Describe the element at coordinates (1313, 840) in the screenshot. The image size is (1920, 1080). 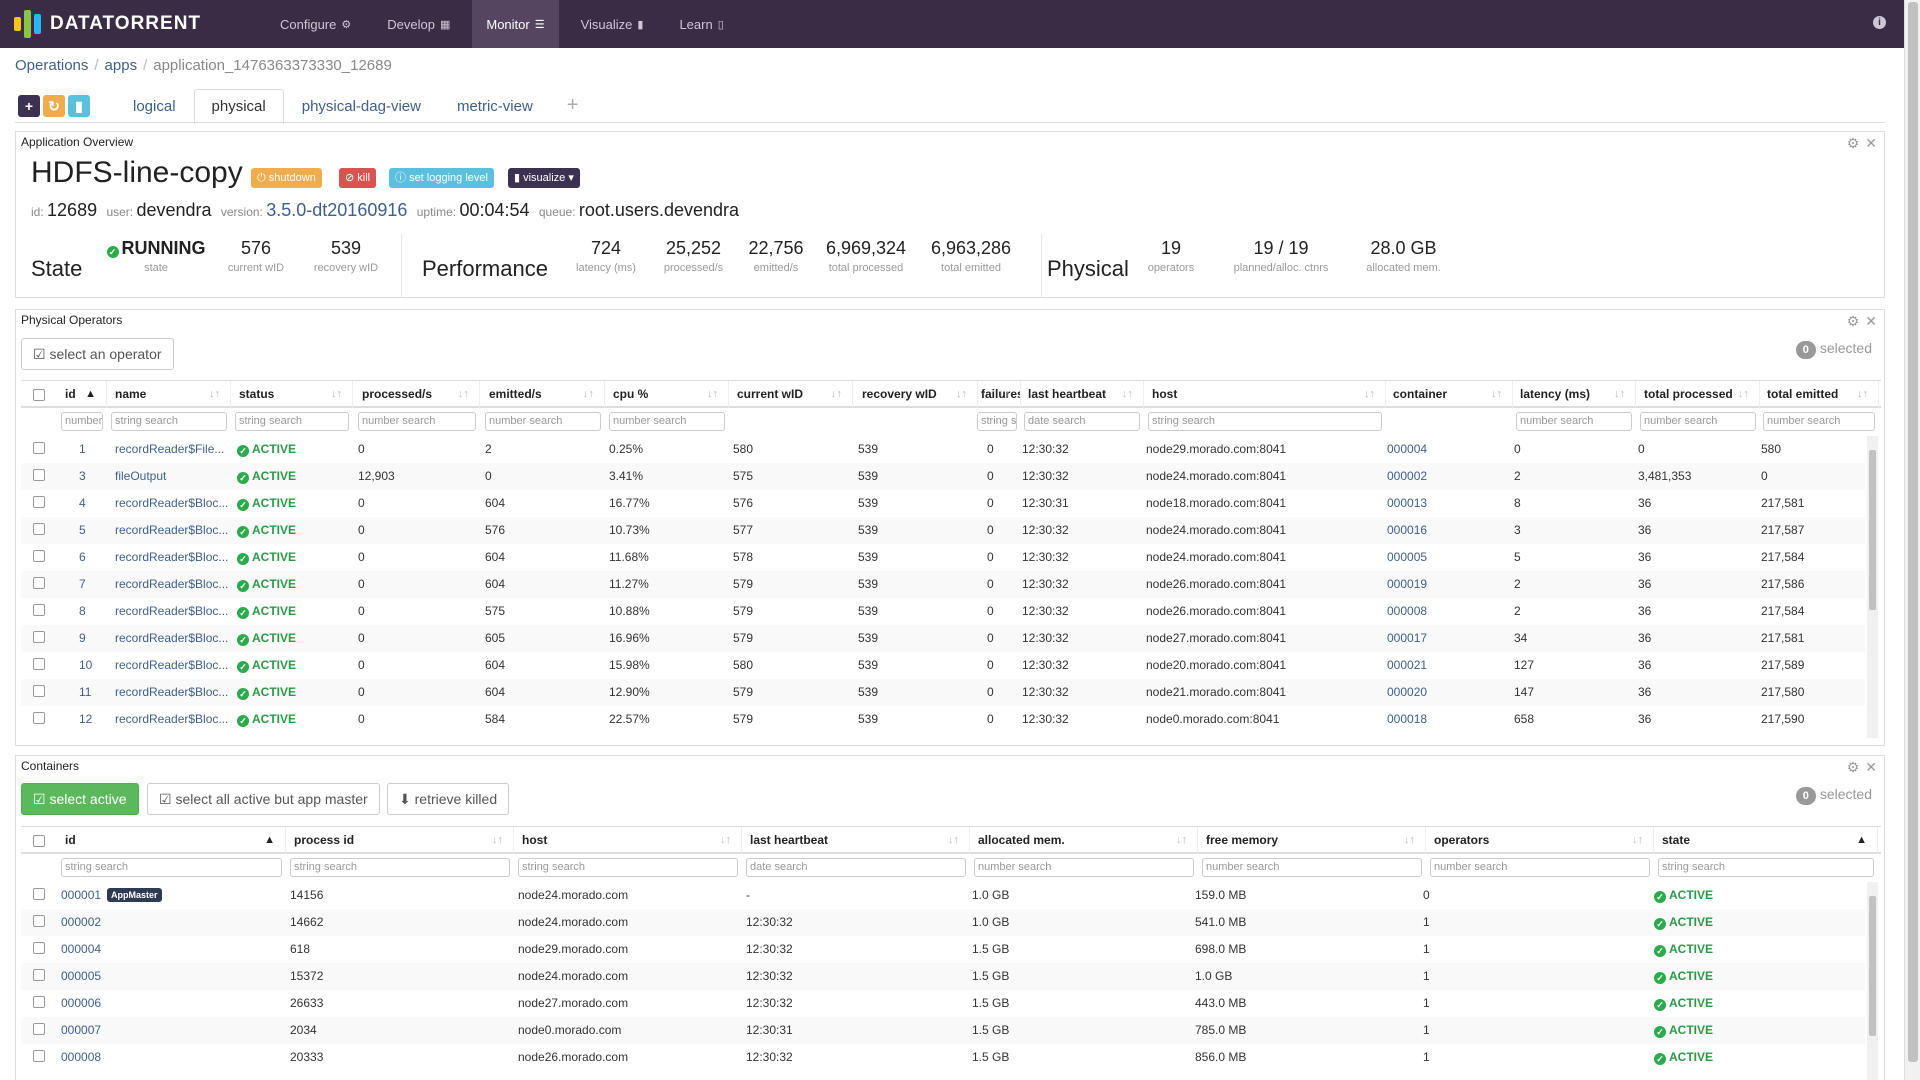
I see `column-header-free-memory: free memory ↓↑` at that location.